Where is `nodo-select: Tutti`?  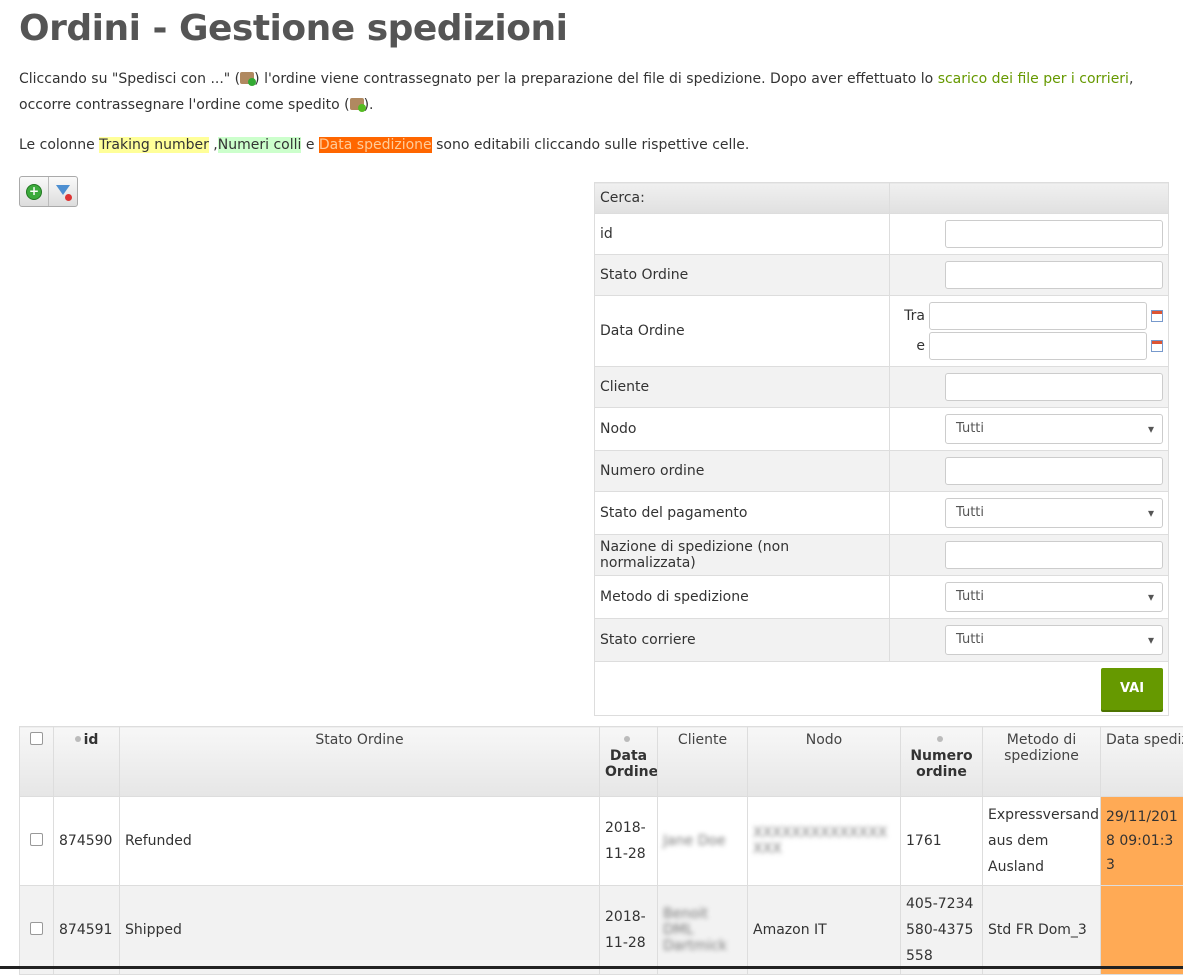
nodo-select: Tutti is located at coordinates (1054, 429).